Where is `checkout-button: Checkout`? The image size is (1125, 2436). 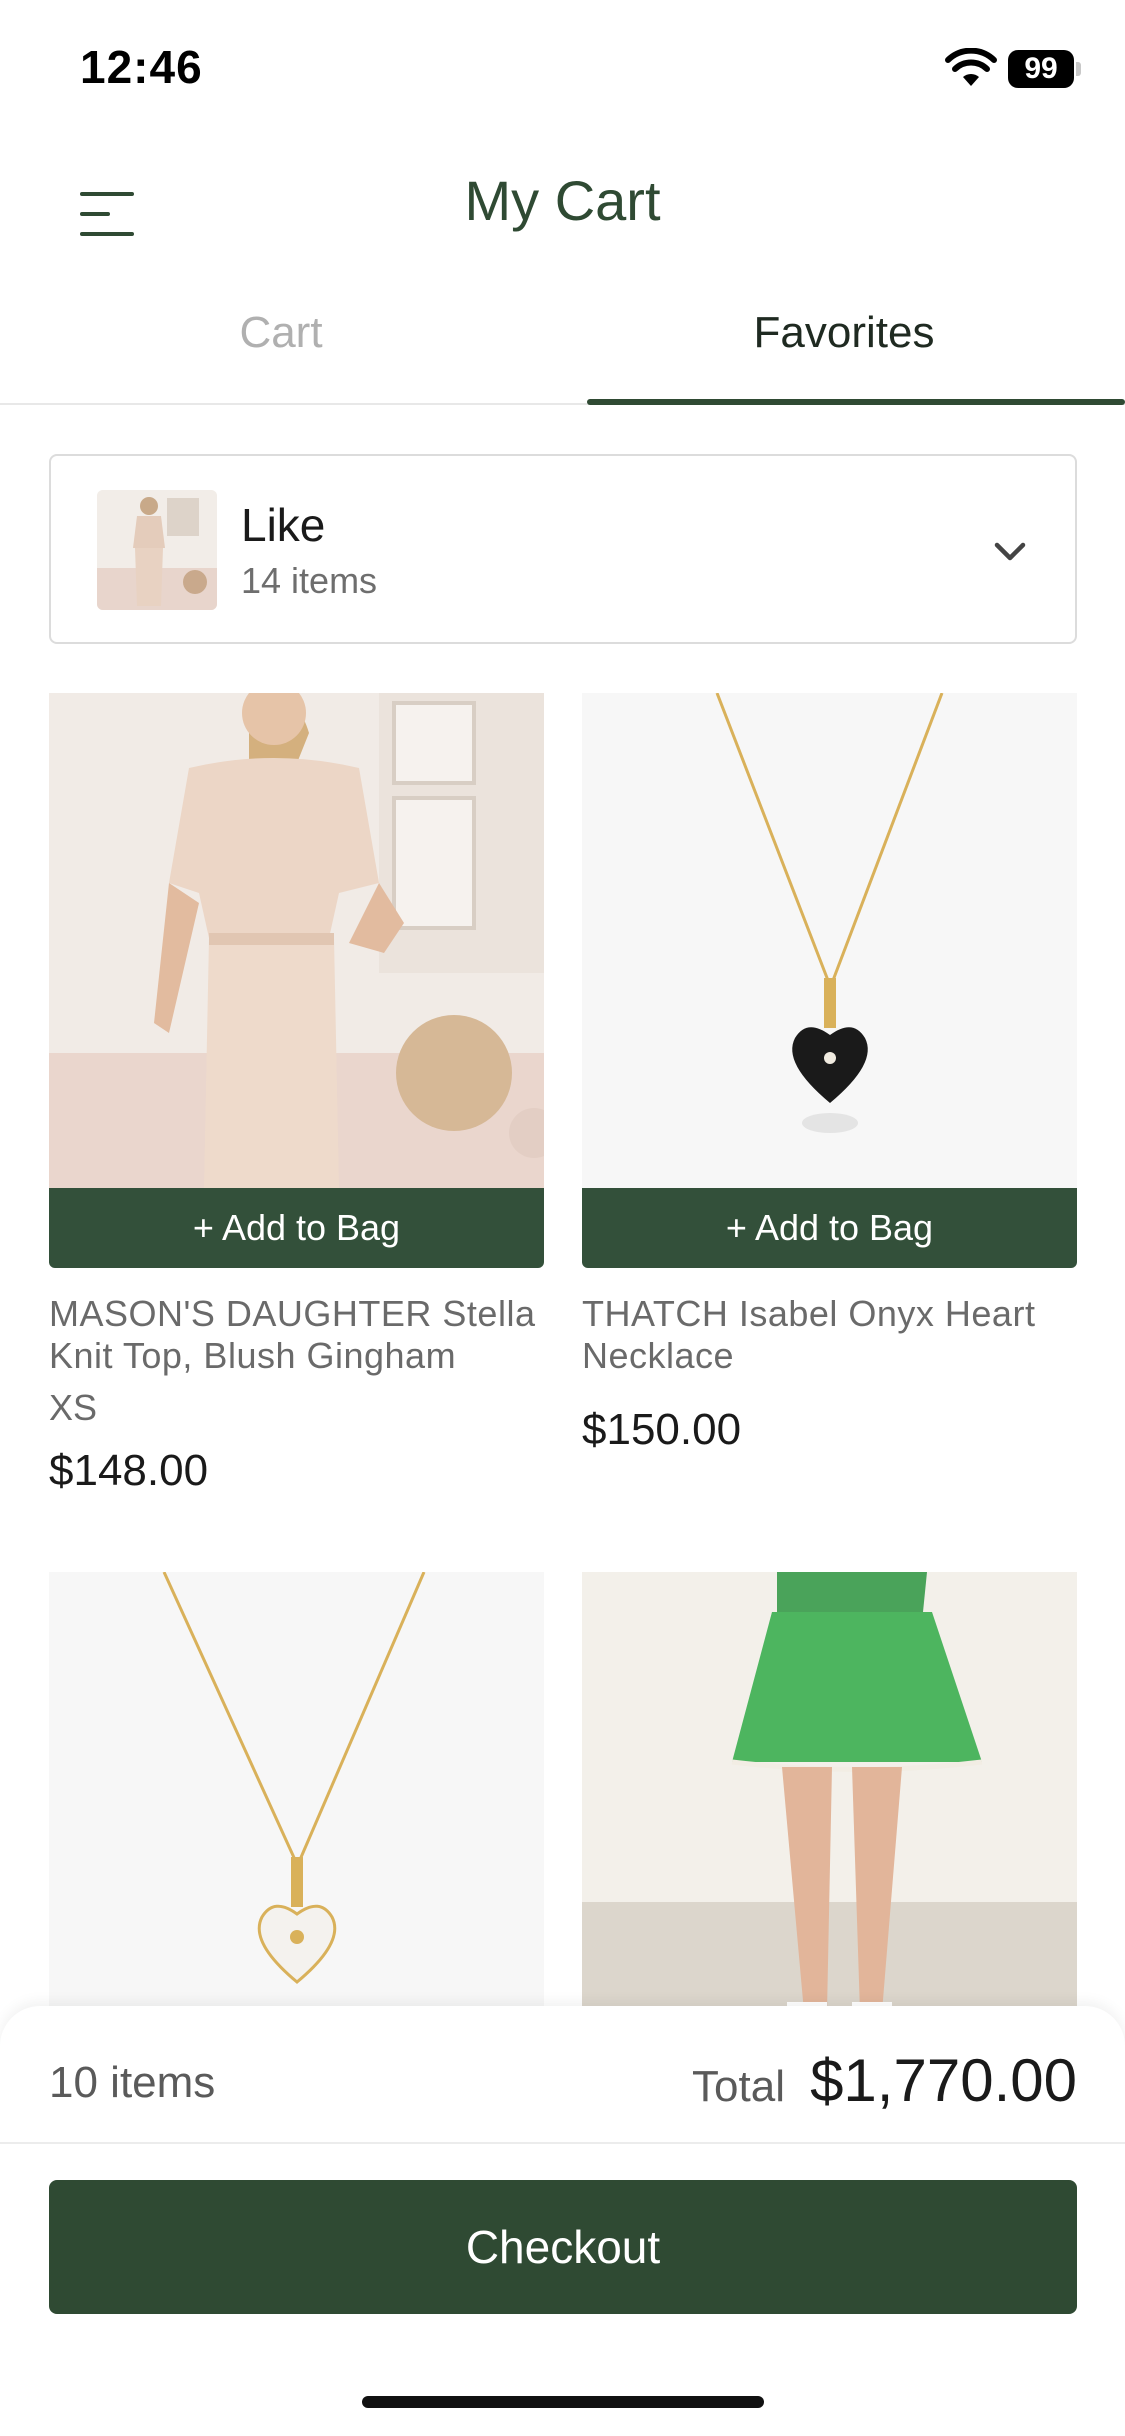
checkout-button: Checkout is located at coordinates (563, 2247).